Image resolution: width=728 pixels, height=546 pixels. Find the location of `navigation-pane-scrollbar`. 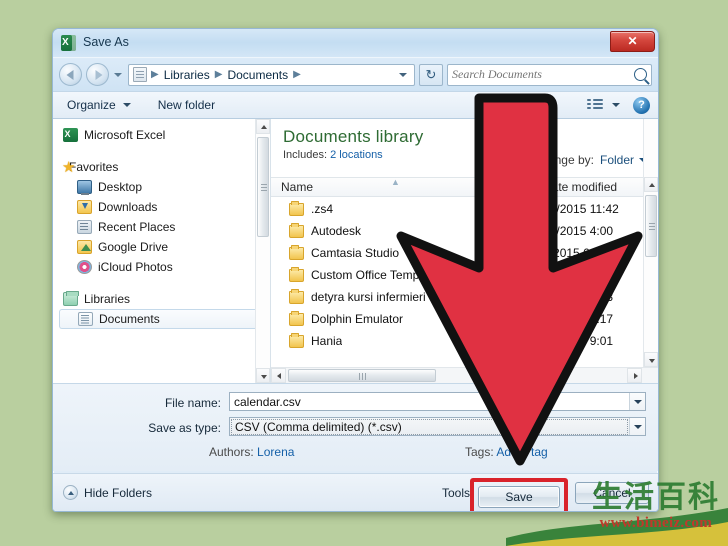

navigation-pane-scrollbar is located at coordinates (262, 251).